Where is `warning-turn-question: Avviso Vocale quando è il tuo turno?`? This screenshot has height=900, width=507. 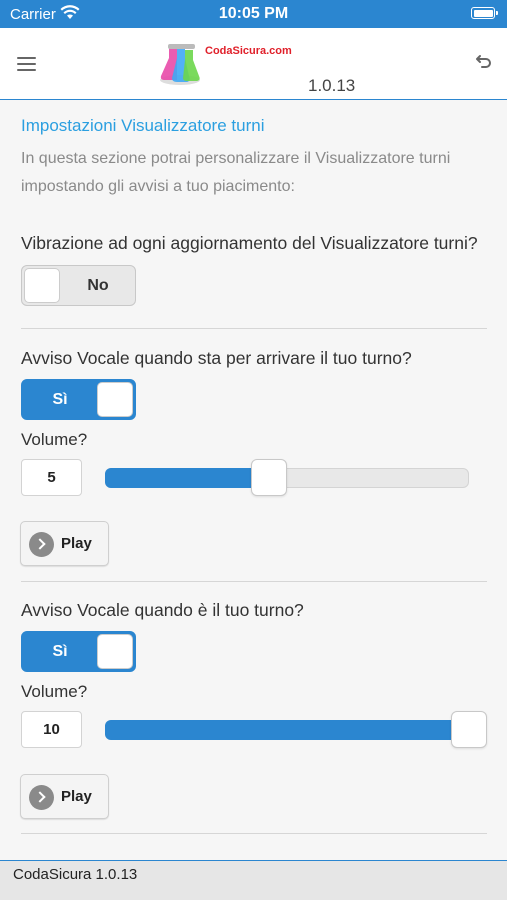
warning-turn-question: Avviso Vocale quando è il tuo turno? is located at coordinates (162, 610).